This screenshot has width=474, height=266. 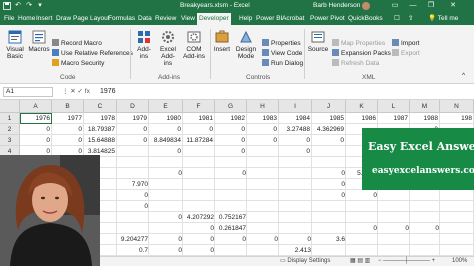 I want to click on cell-j3: 0, so click(x=329, y=140).